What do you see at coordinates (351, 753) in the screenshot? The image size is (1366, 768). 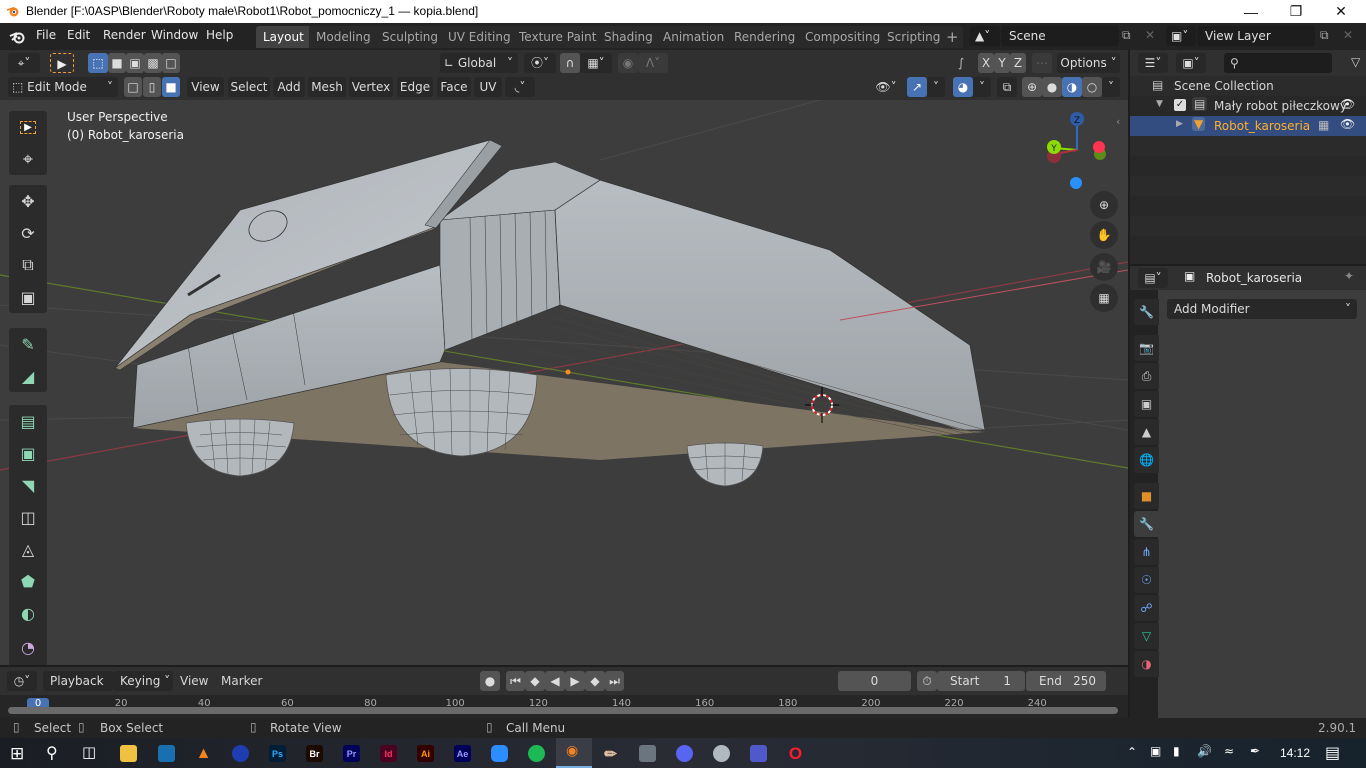 I see `premiere-icon: Pr` at bounding box center [351, 753].